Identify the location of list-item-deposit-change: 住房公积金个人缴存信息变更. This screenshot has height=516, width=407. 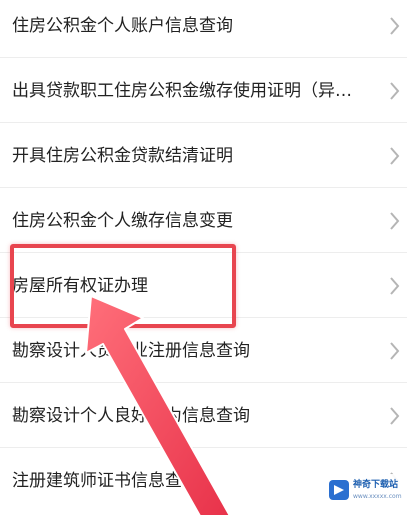
(203, 221).